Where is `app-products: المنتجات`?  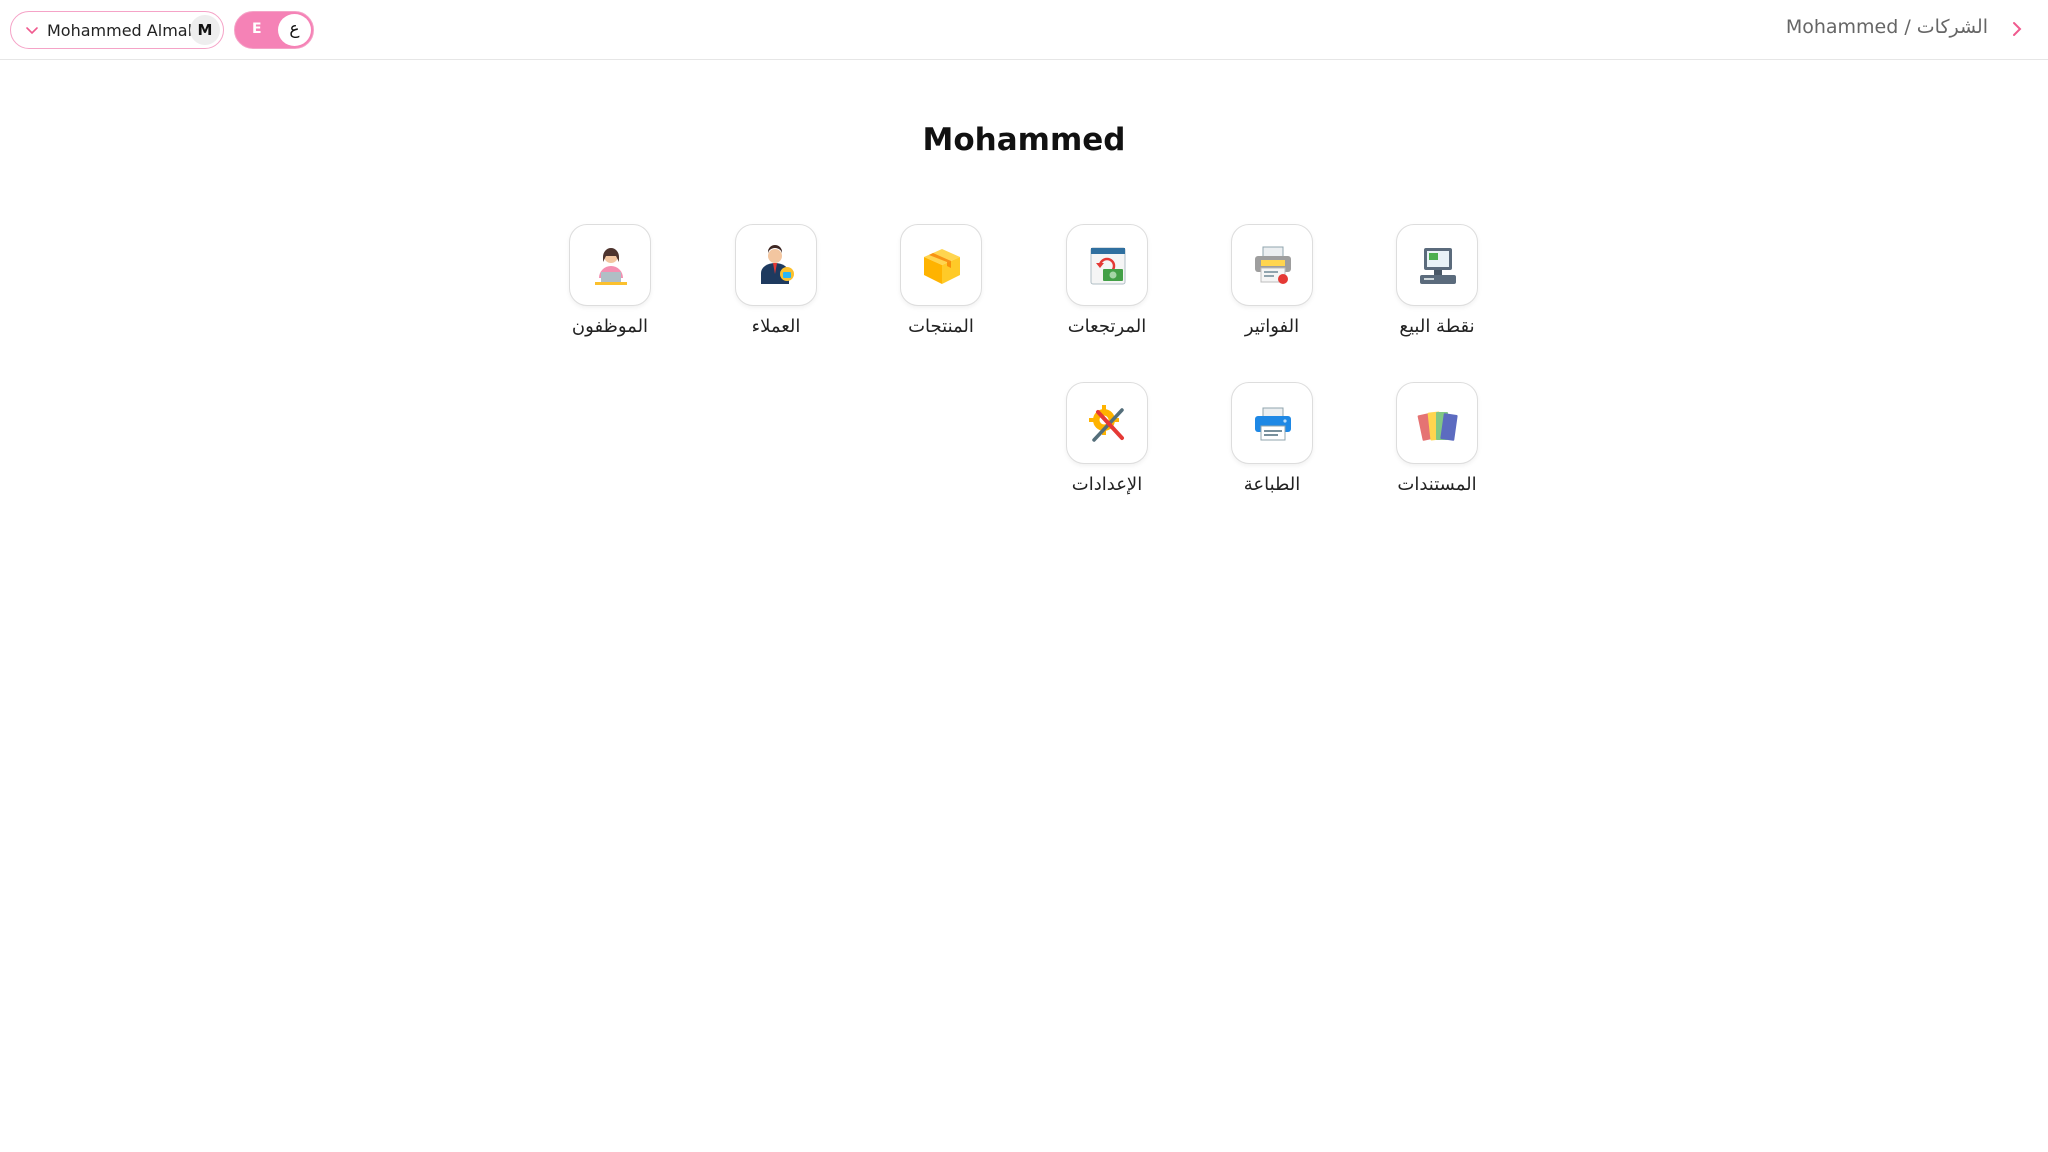 app-products: المنتجات is located at coordinates (941, 289).